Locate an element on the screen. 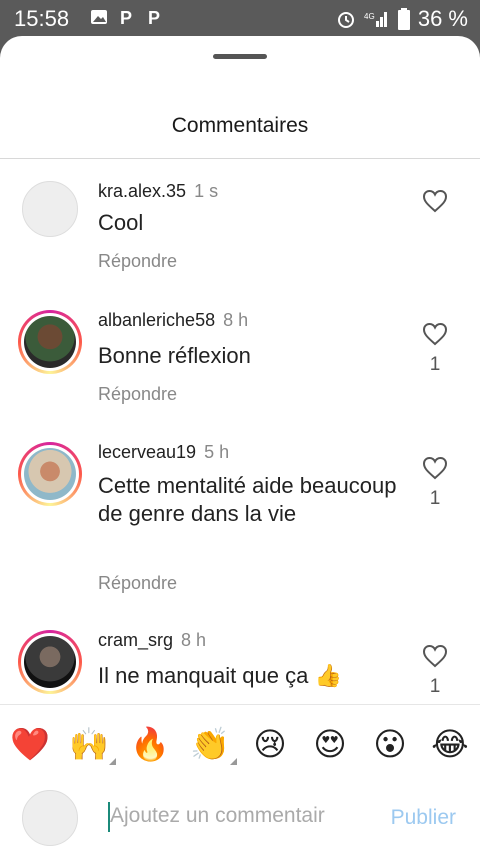 This screenshot has width=480, height=854. title-divider is located at coordinates (240, 158).